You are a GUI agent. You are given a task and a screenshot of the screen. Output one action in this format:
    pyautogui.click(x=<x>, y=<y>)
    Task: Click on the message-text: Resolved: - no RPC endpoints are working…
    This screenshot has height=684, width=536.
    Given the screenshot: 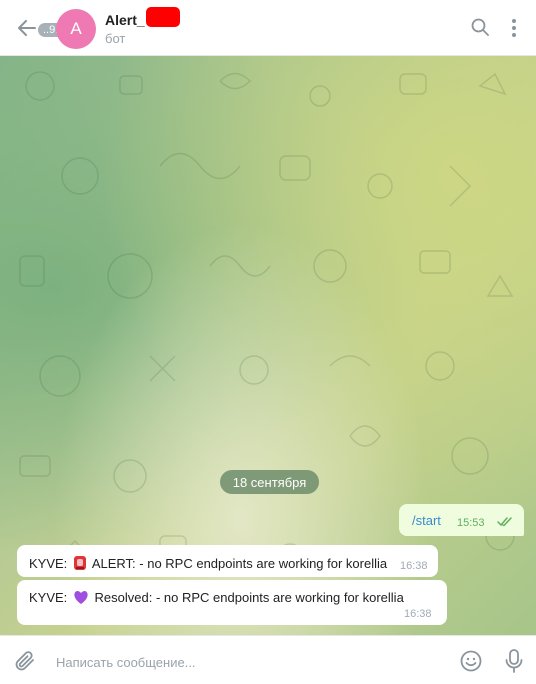 What is the action you would take?
    pyautogui.click(x=249, y=597)
    